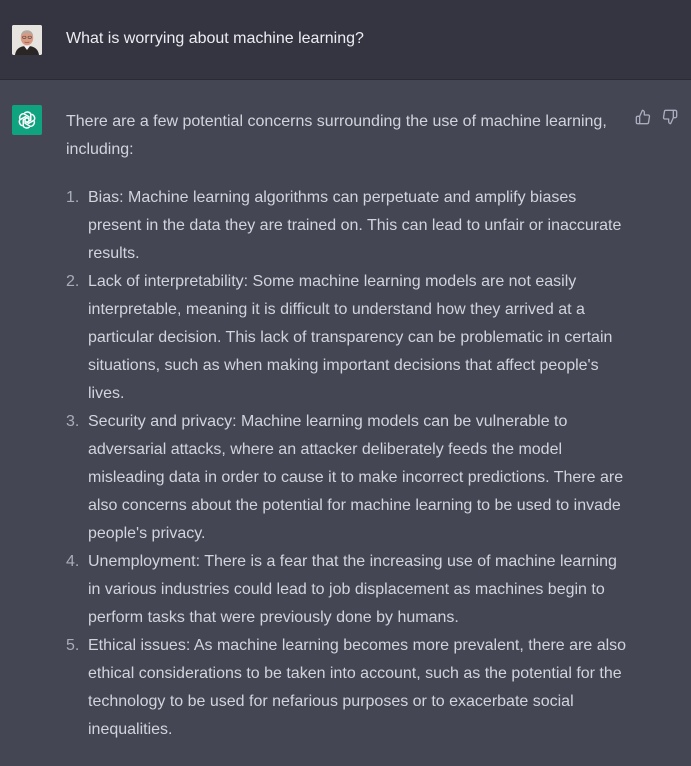 This screenshot has width=691, height=766. Describe the element at coordinates (73, 281) in the screenshot. I see `list-item-number: 2.` at that location.